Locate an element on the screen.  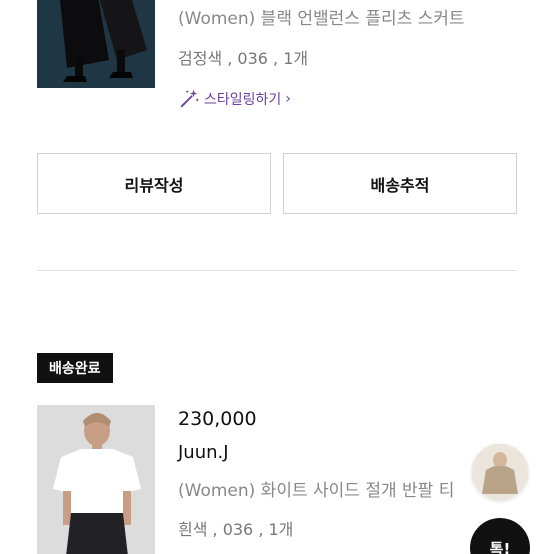
chat-button: 톡! is located at coordinates (500, 536).